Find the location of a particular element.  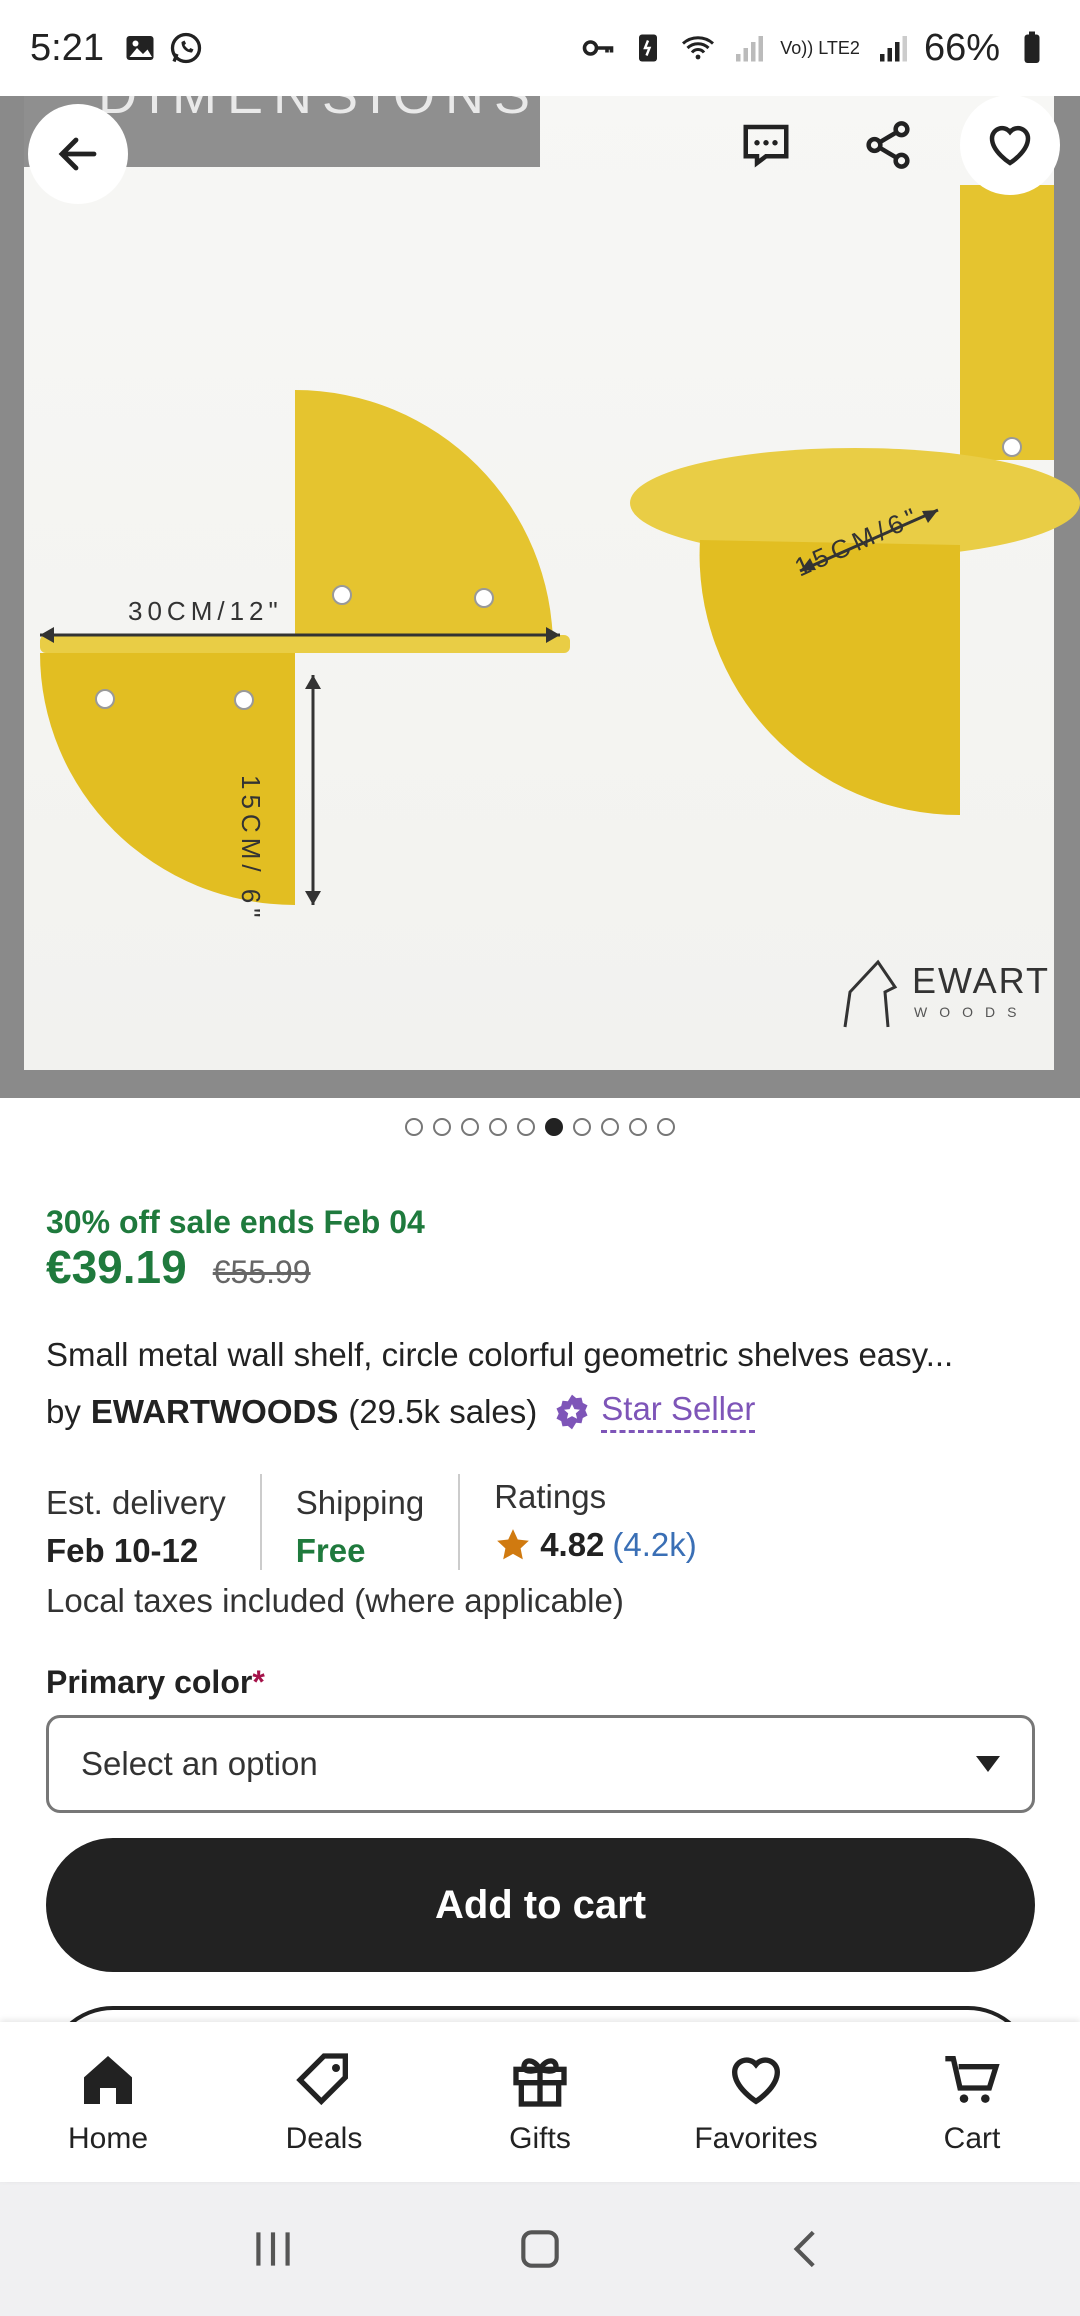

rating-value: 4.82 is located at coordinates (572, 1544).